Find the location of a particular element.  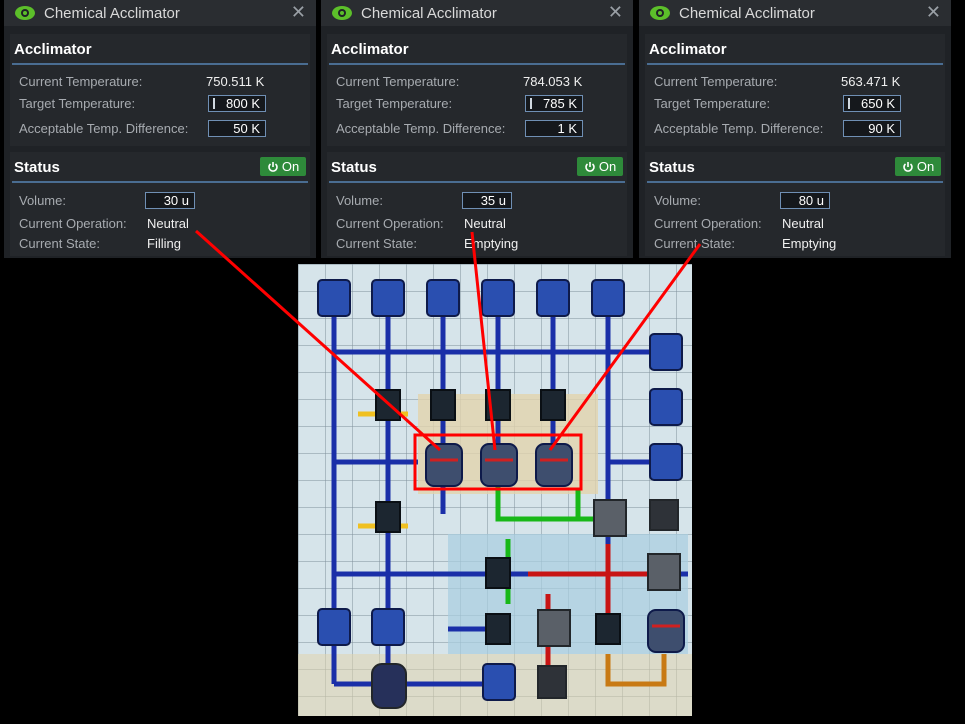

state-value: Filling is located at coordinates (164, 243).